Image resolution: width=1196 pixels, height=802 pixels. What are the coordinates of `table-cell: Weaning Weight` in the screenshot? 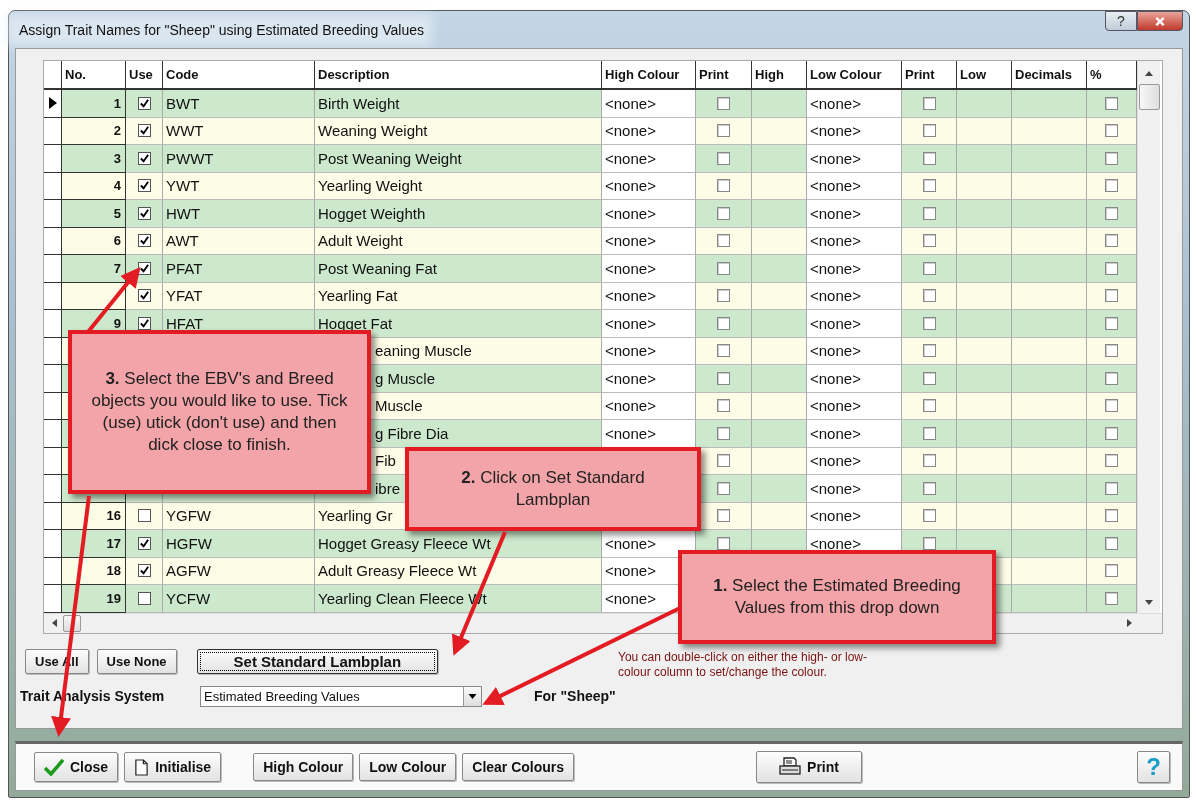 It's located at (373, 131).